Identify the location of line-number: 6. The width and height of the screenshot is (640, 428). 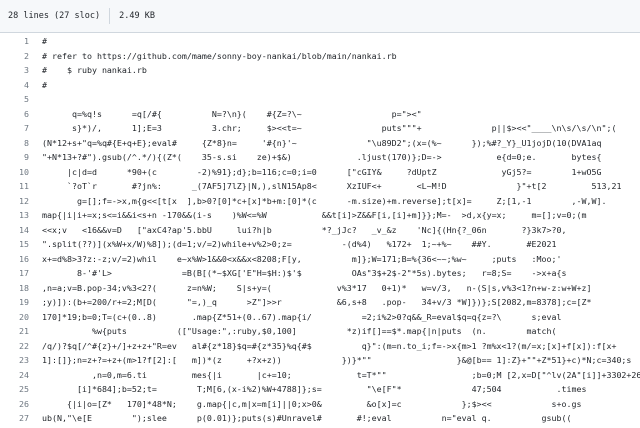
(14, 114).